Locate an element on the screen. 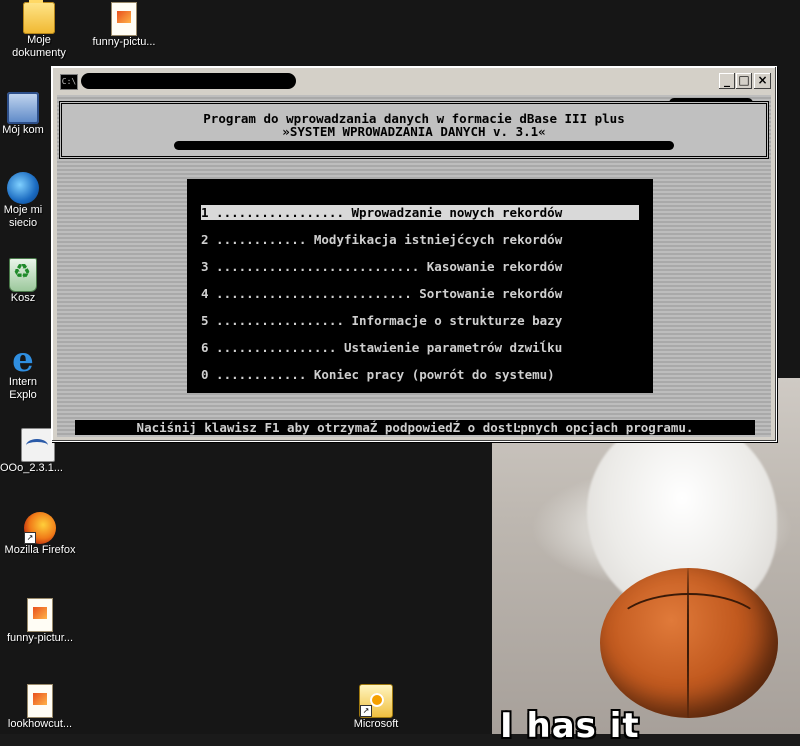 The width and height of the screenshot is (800, 746). window-title-redacted is located at coordinates (188, 81).